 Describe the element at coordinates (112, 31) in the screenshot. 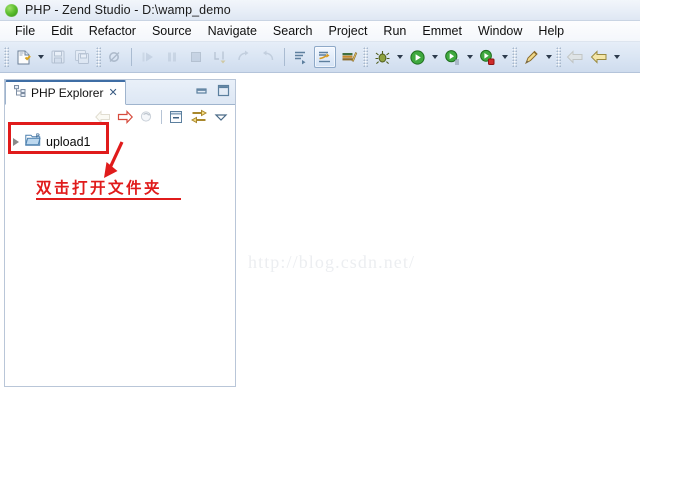

I see `menu-item-refactor: Refactor` at that location.